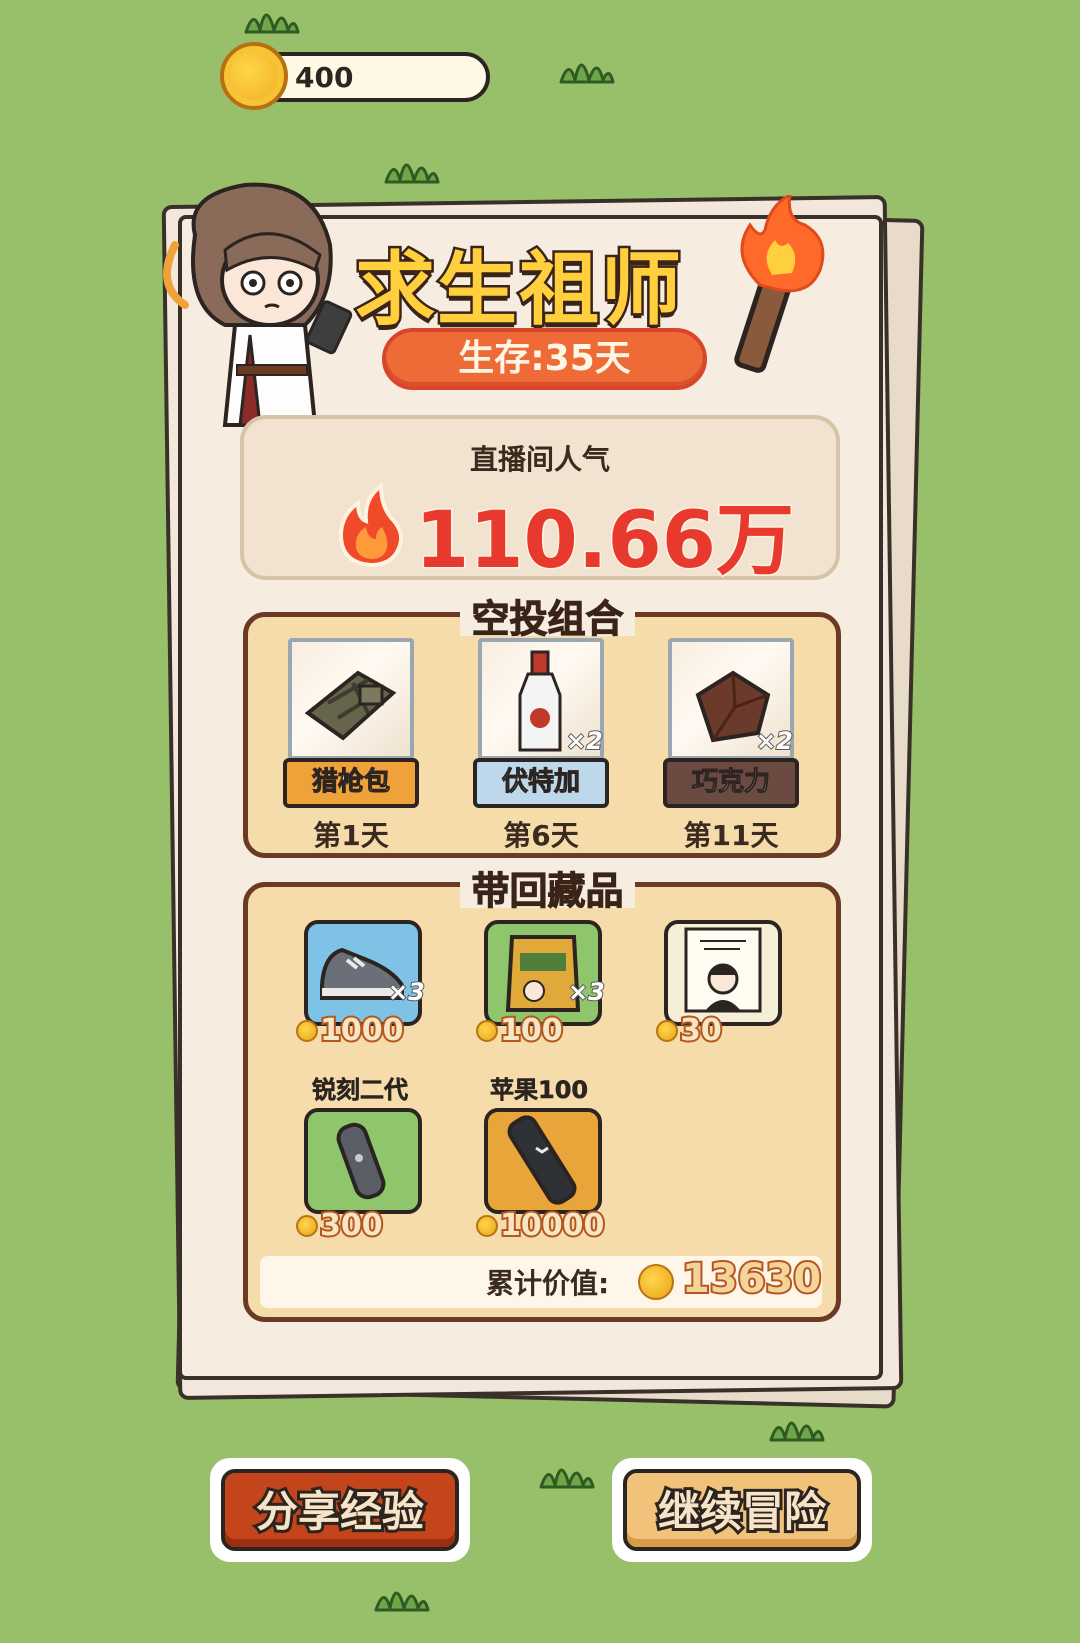 The image size is (1080, 1643). What do you see at coordinates (340, 1225) in the screenshot?
I see `loot-item-price: 300` at bounding box center [340, 1225].